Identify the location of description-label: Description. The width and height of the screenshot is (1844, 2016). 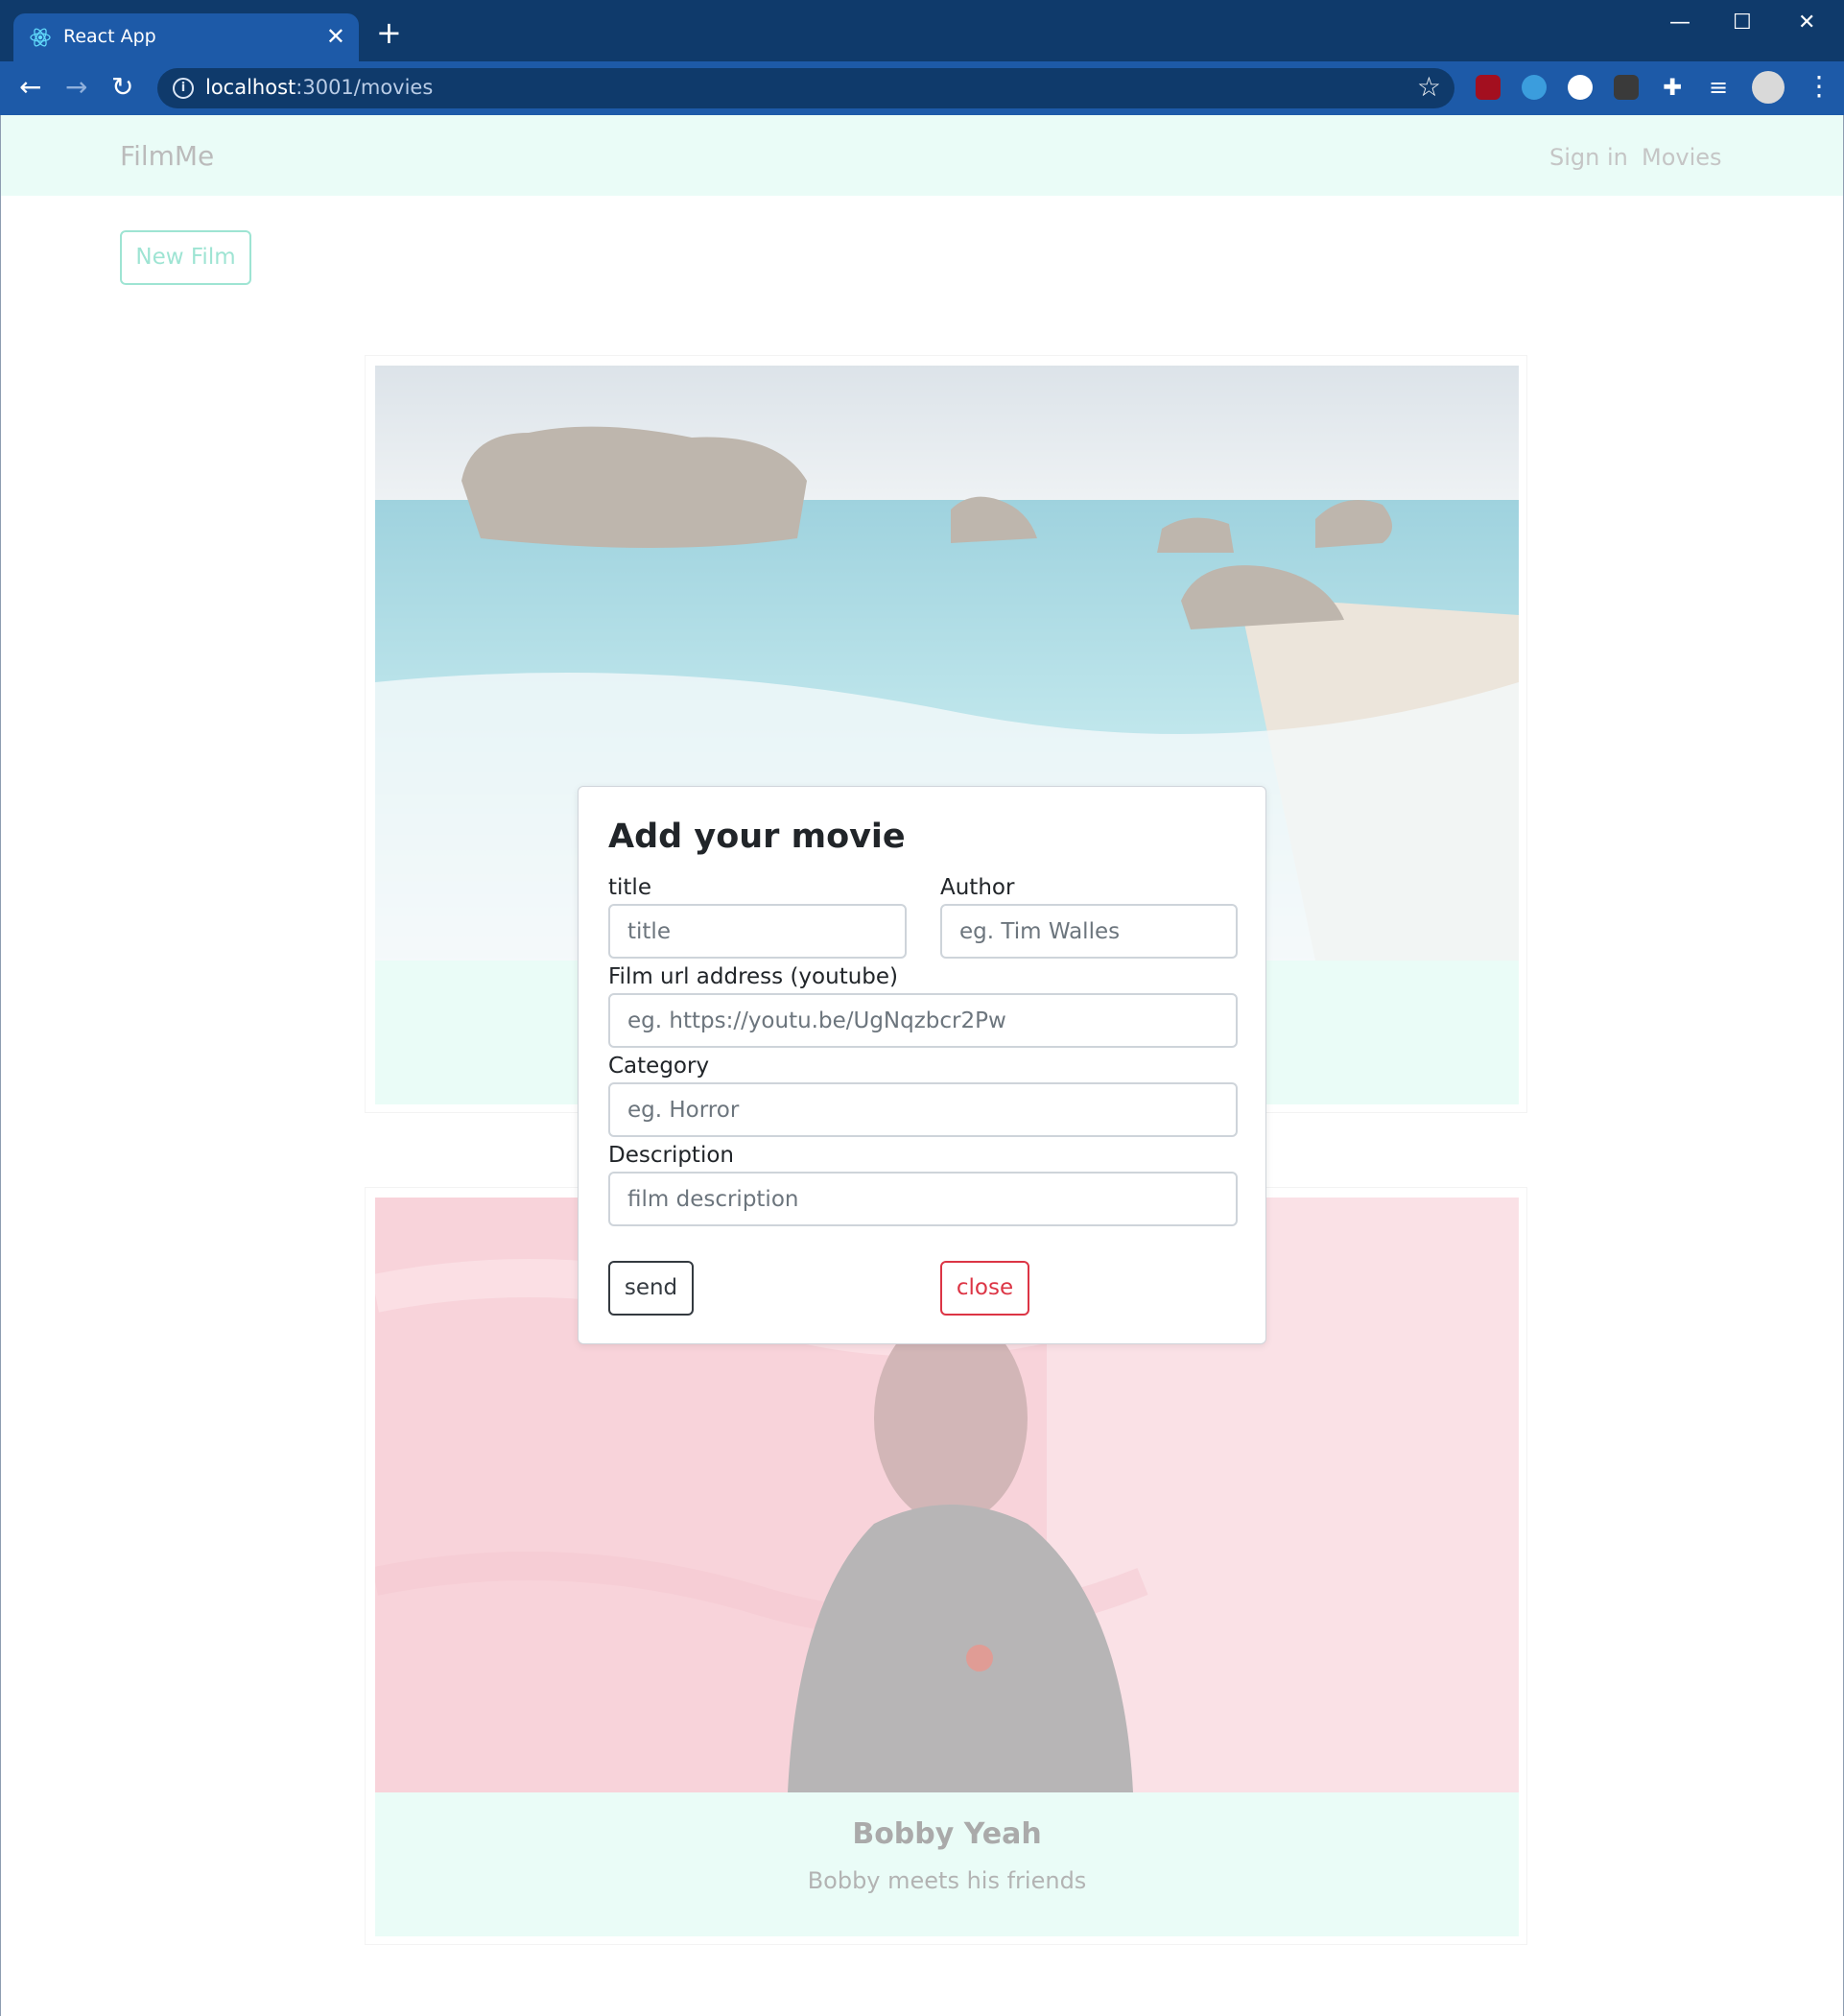
(671, 1155).